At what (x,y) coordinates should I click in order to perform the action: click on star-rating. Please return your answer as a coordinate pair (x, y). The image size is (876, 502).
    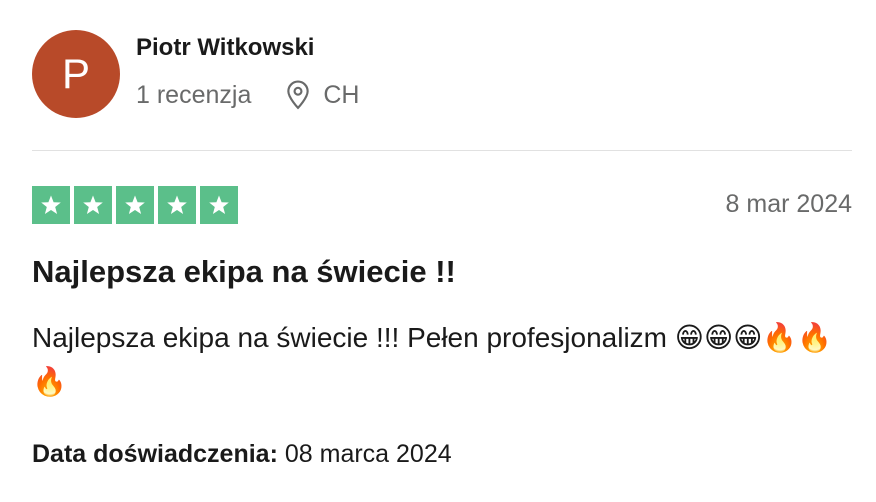
    Looking at the image, I should click on (135, 205).